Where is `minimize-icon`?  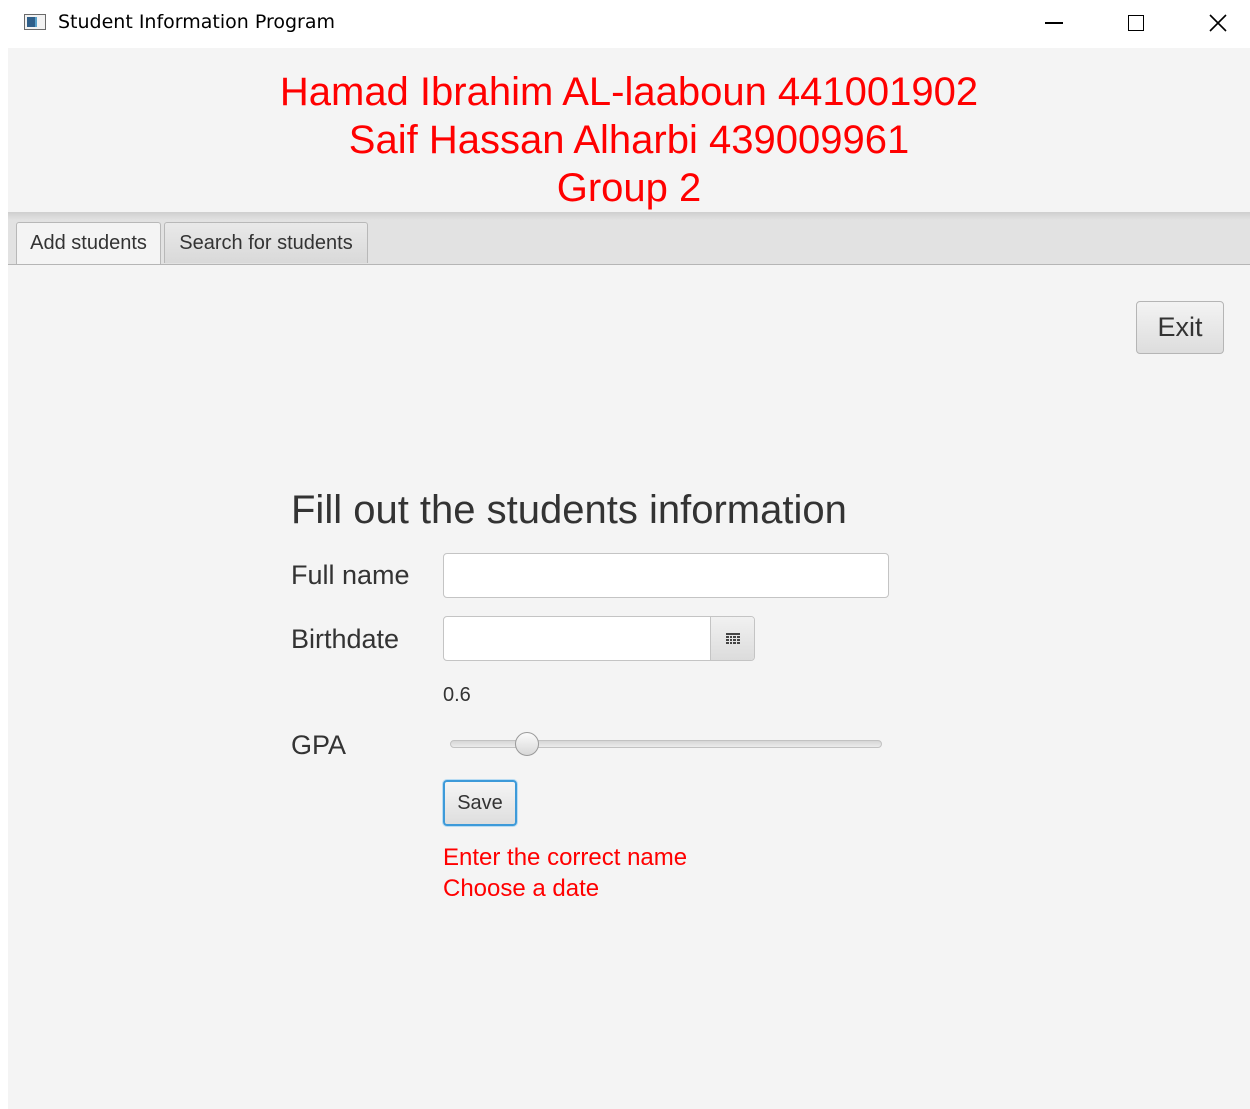 minimize-icon is located at coordinates (1054, 23).